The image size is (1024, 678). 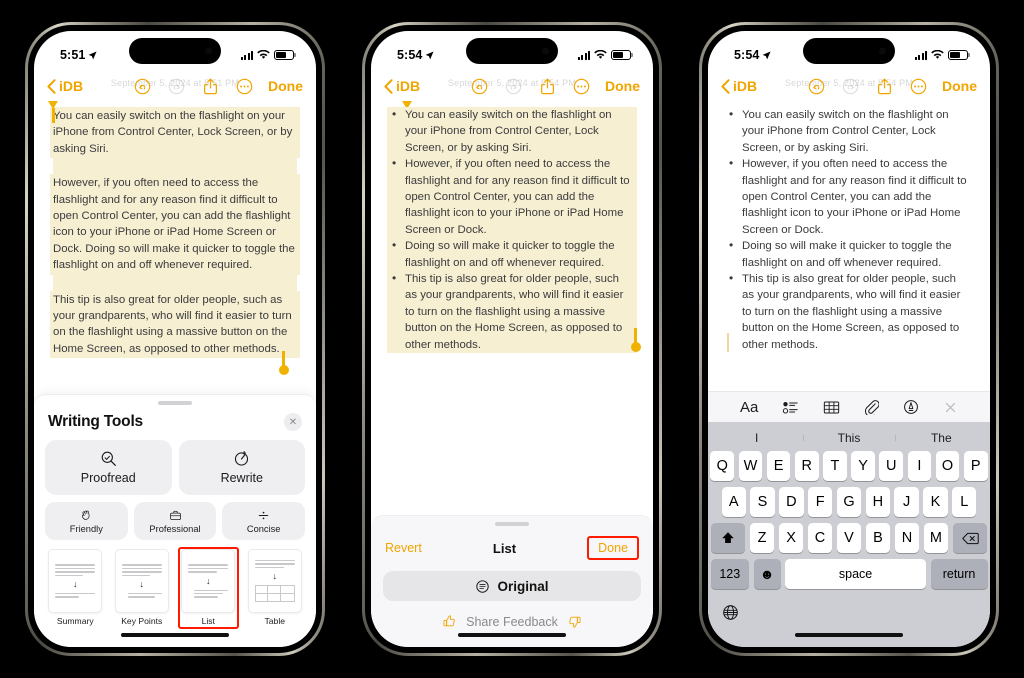 What do you see at coordinates (73, 55) in the screenshot?
I see `status-time: 5:51` at bounding box center [73, 55].